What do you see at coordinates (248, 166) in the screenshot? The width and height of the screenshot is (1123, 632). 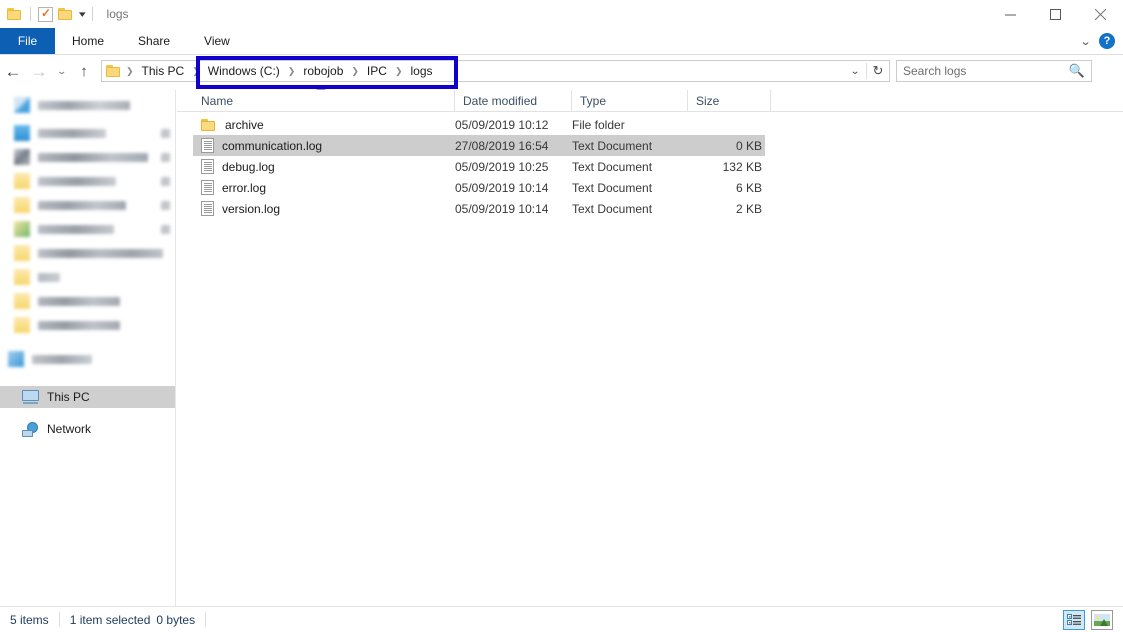 I see `file-name-label: debug.log` at bounding box center [248, 166].